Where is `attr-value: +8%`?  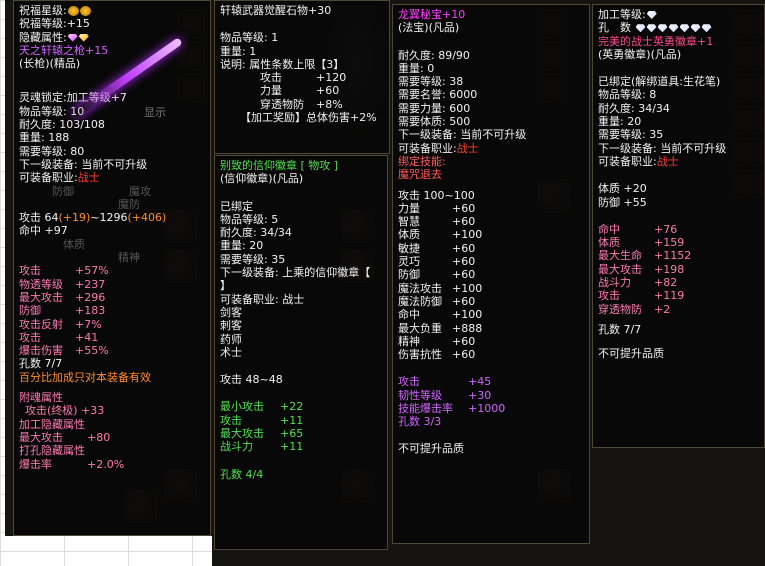 attr-value: +8% is located at coordinates (329, 104).